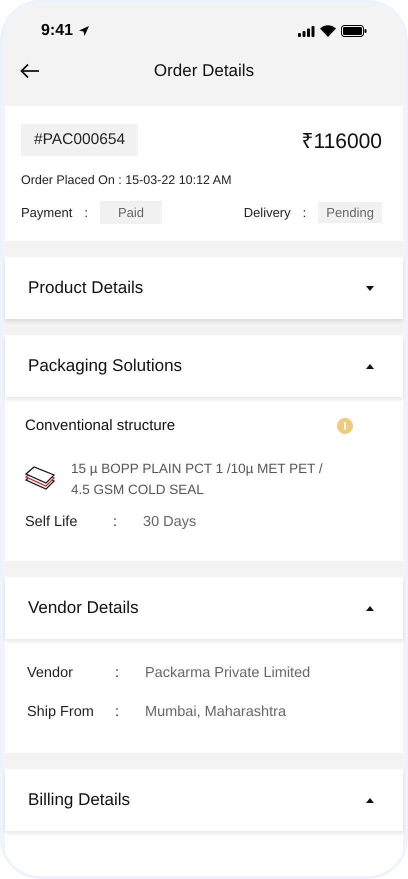 This screenshot has width=408, height=879. What do you see at coordinates (51, 522) in the screenshot?
I see `field-label: Self Life` at bounding box center [51, 522].